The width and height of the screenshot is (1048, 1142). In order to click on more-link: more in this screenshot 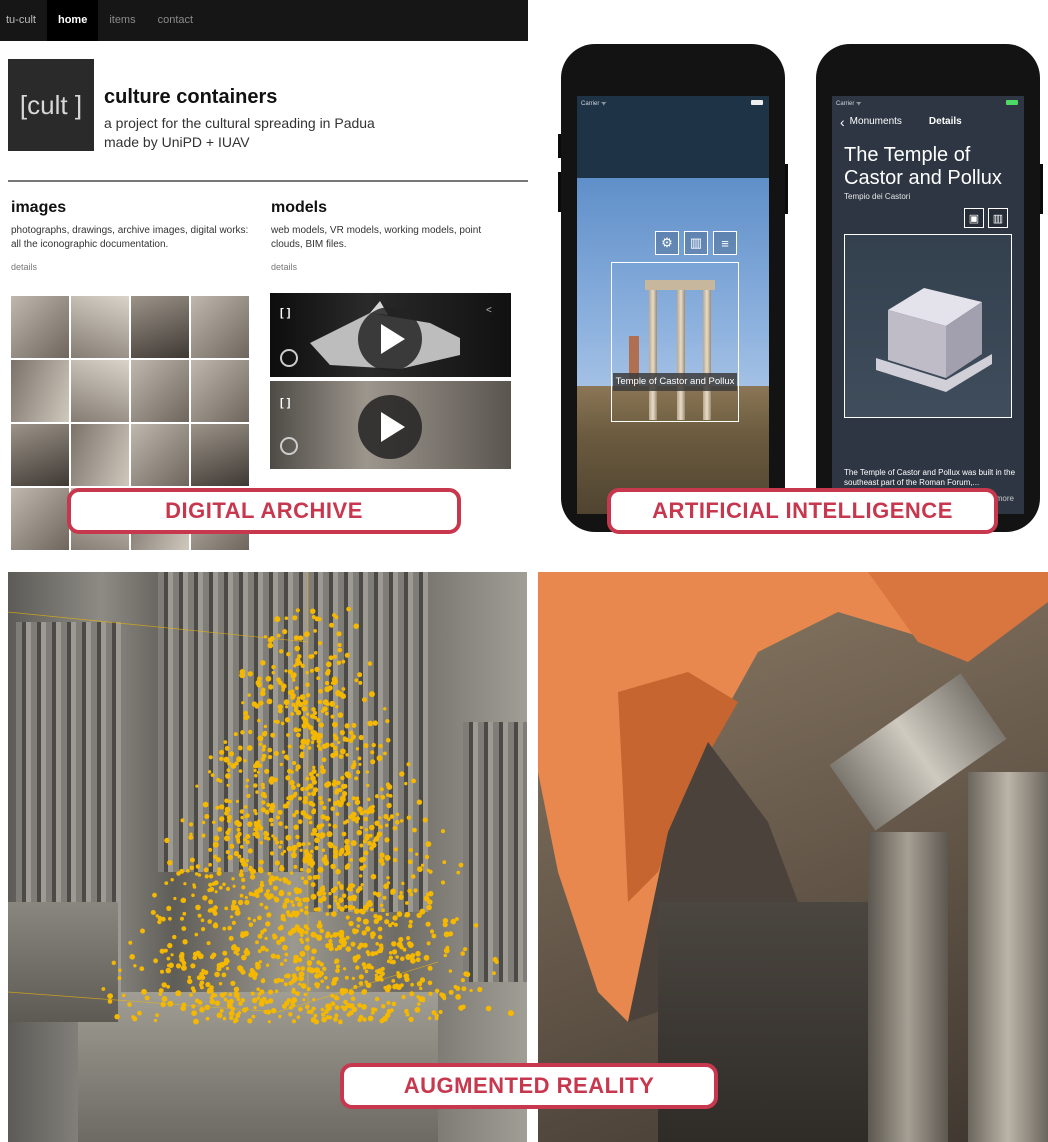, I will do `click(1005, 498)`.